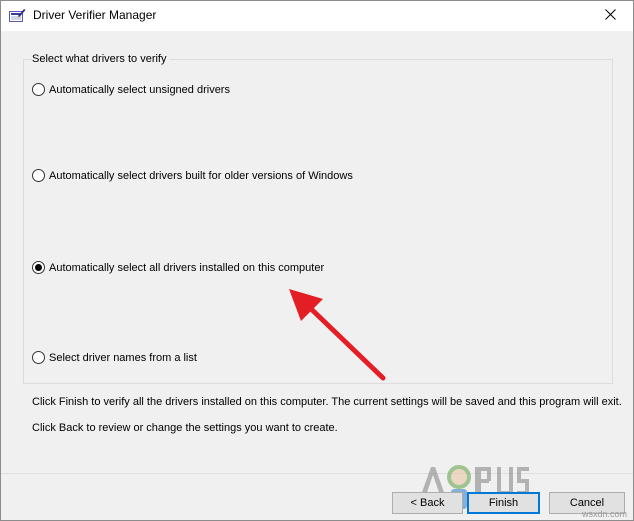 Image resolution: width=634 pixels, height=521 pixels. Describe the element at coordinates (427, 503) in the screenshot. I see `back-button: < Back` at that location.